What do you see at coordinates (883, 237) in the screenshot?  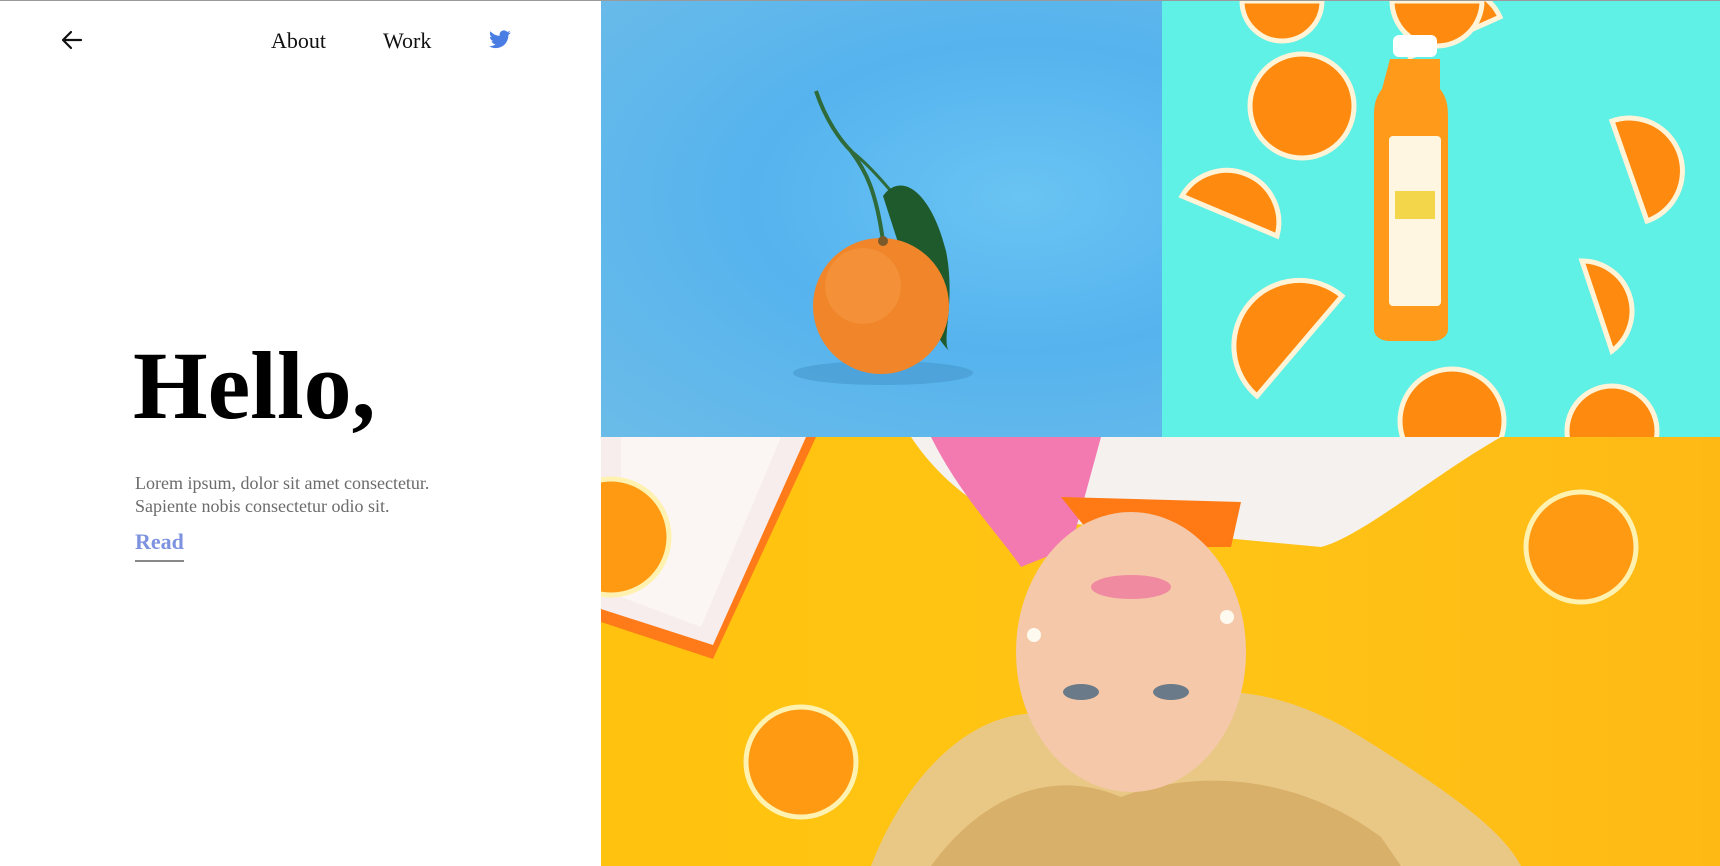 I see `tangerine-illustration` at bounding box center [883, 237].